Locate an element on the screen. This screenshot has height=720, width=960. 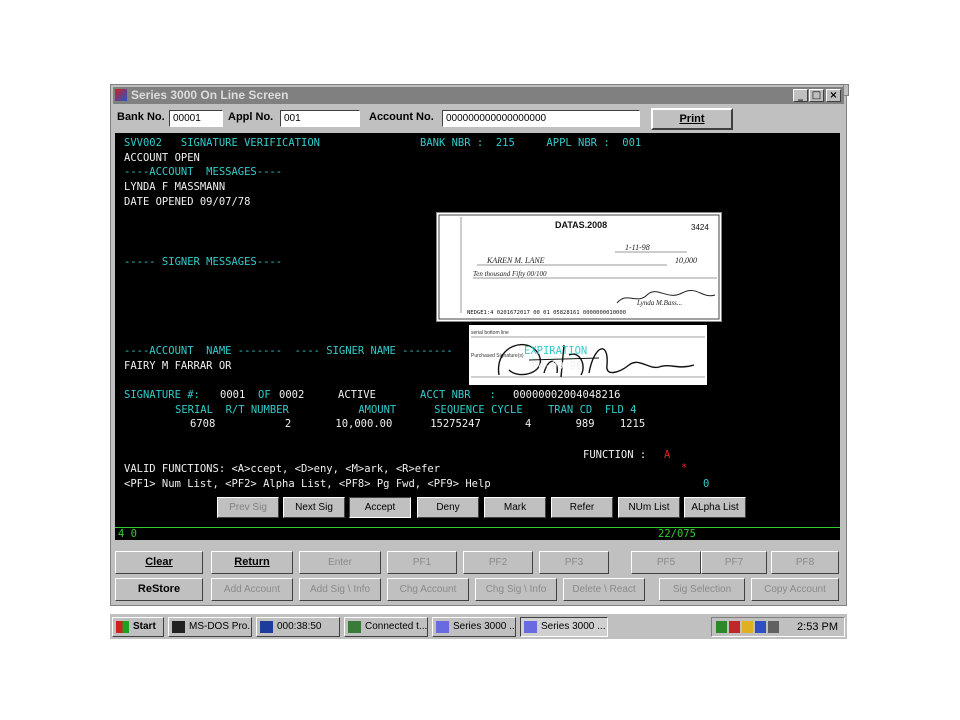
print-button: Print is located at coordinates (692, 119).